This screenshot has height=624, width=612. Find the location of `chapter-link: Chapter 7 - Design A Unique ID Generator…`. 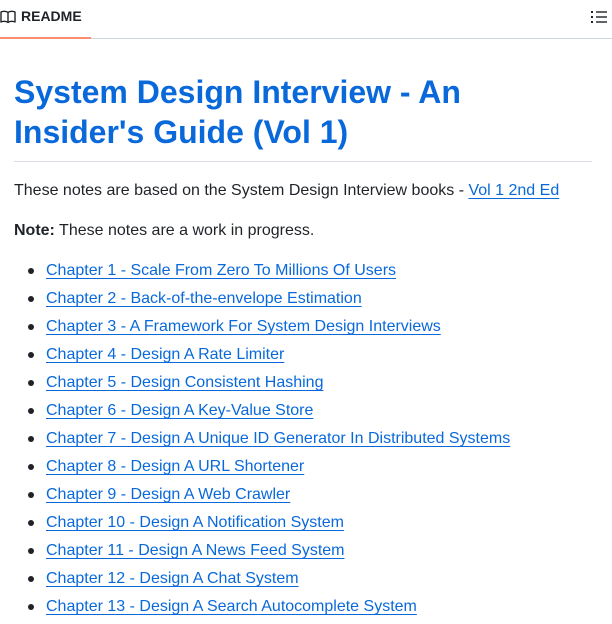

chapter-link: Chapter 7 - Design A Unique ID Generator… is located at coordinates (278, 438).